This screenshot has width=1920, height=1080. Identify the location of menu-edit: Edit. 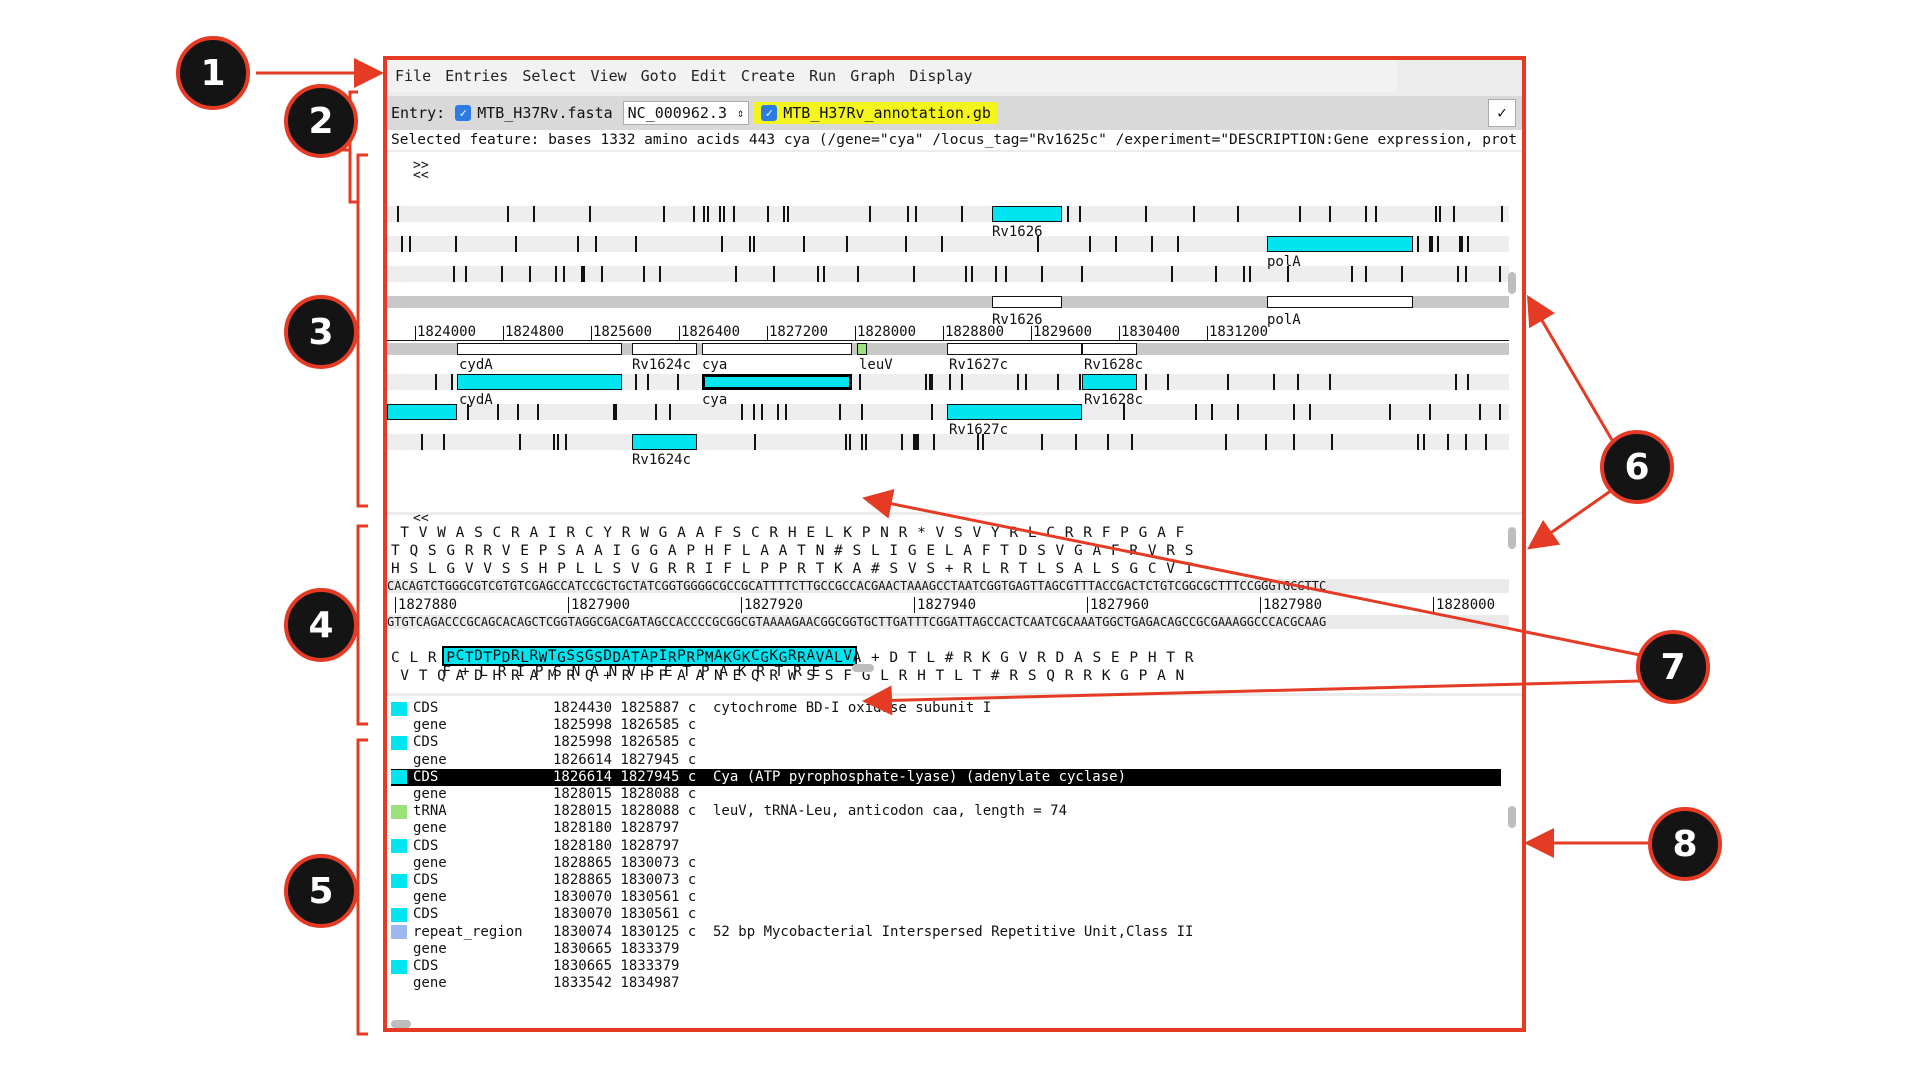
(709, 76).